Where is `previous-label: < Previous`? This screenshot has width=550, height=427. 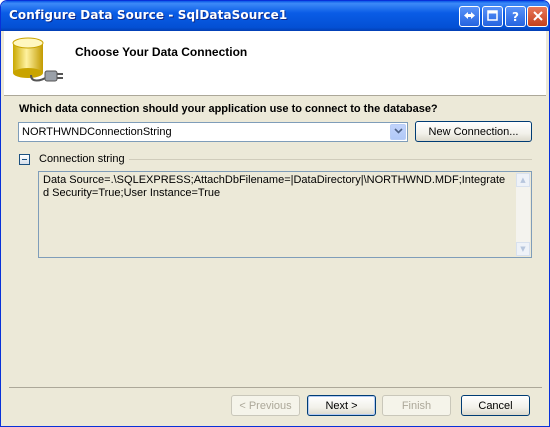
previous-label: < Previous is located at coordinates (265, 405).